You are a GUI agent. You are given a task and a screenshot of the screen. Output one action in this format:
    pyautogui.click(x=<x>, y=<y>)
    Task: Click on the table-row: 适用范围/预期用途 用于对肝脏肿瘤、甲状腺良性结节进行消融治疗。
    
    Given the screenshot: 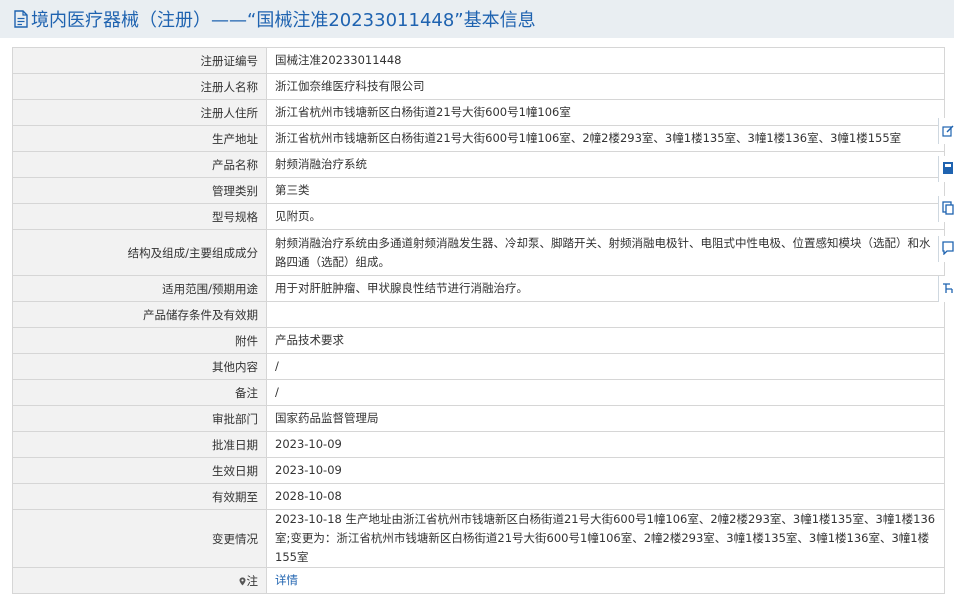 What is the action you would take?
    pyautogui.click(x=478, y=288)
    